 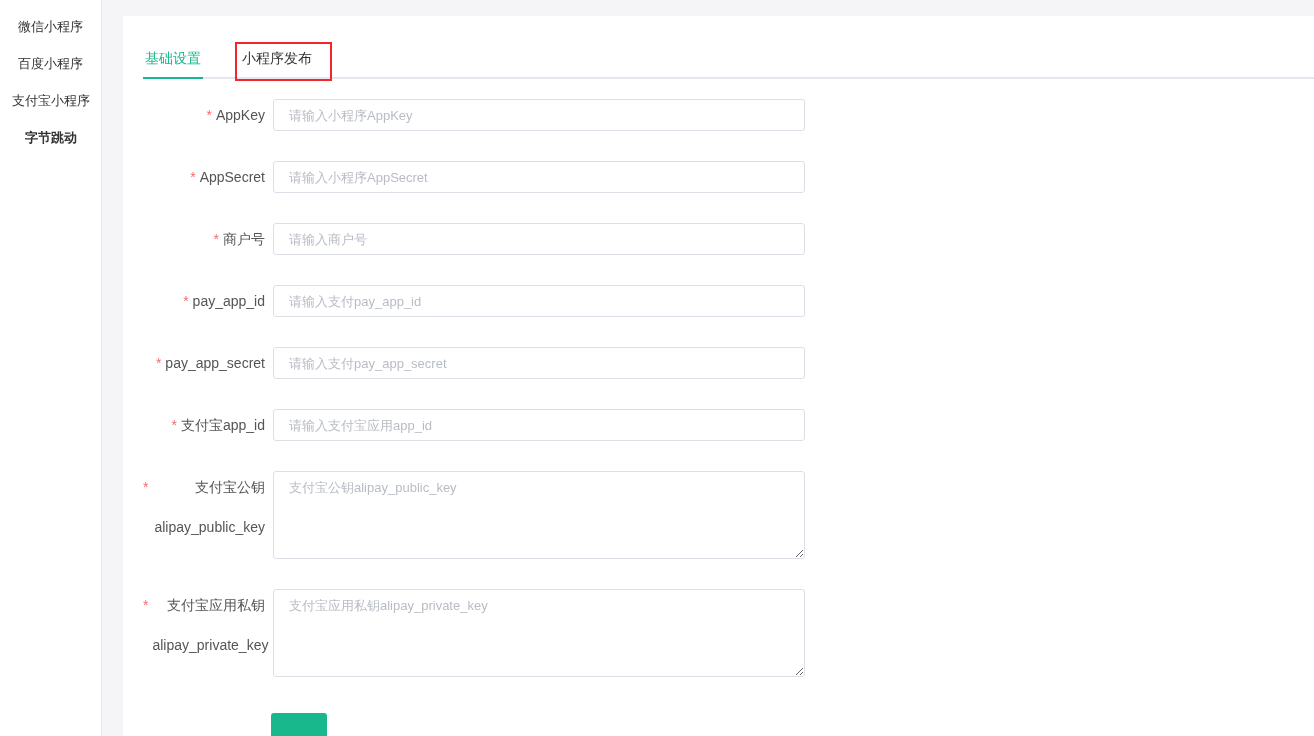 What do you see at coordinates (50, 100) in the screenshot?
I see `sidebar-item: 支付宝小程序` at bounding box center [50, 100].